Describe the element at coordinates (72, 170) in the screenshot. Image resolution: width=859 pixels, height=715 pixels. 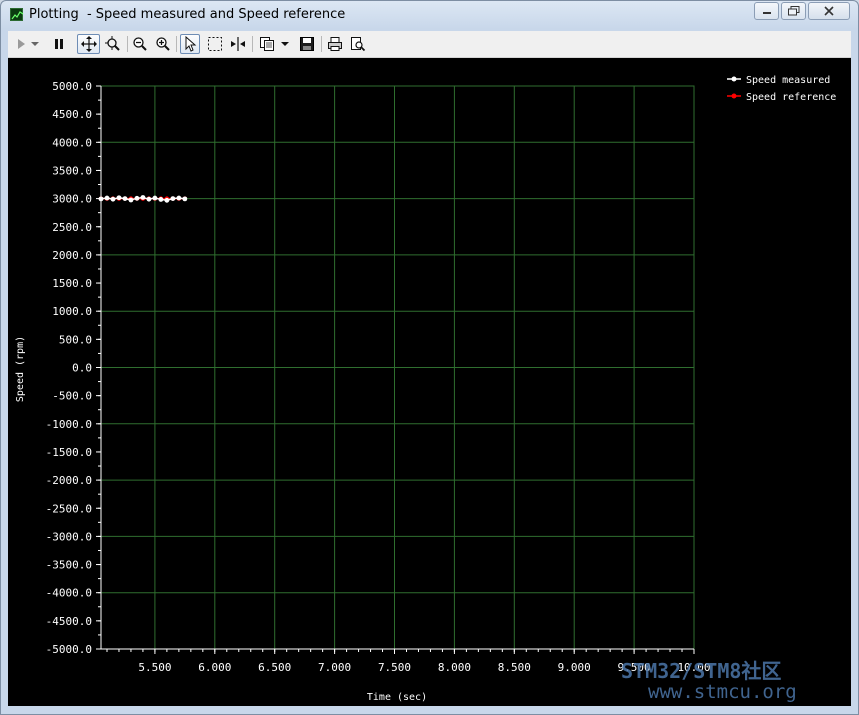
I see `y-tick-label: 3500.0` at that location.